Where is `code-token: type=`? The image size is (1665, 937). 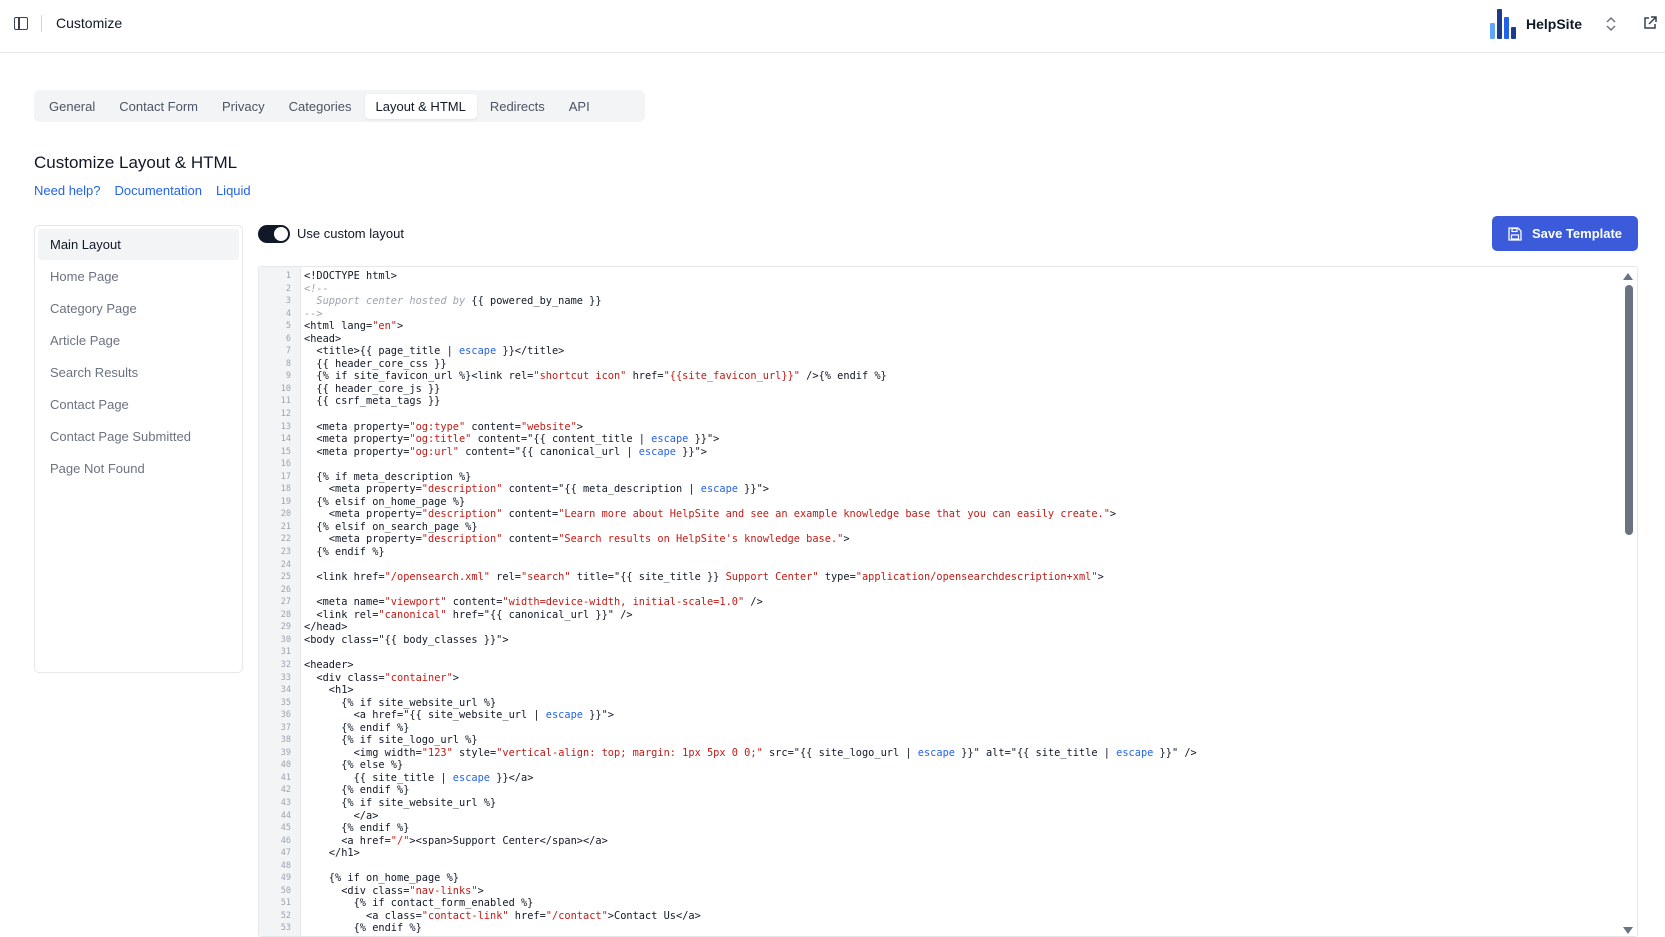 code-token: type= is located at coordinates (837, 577).